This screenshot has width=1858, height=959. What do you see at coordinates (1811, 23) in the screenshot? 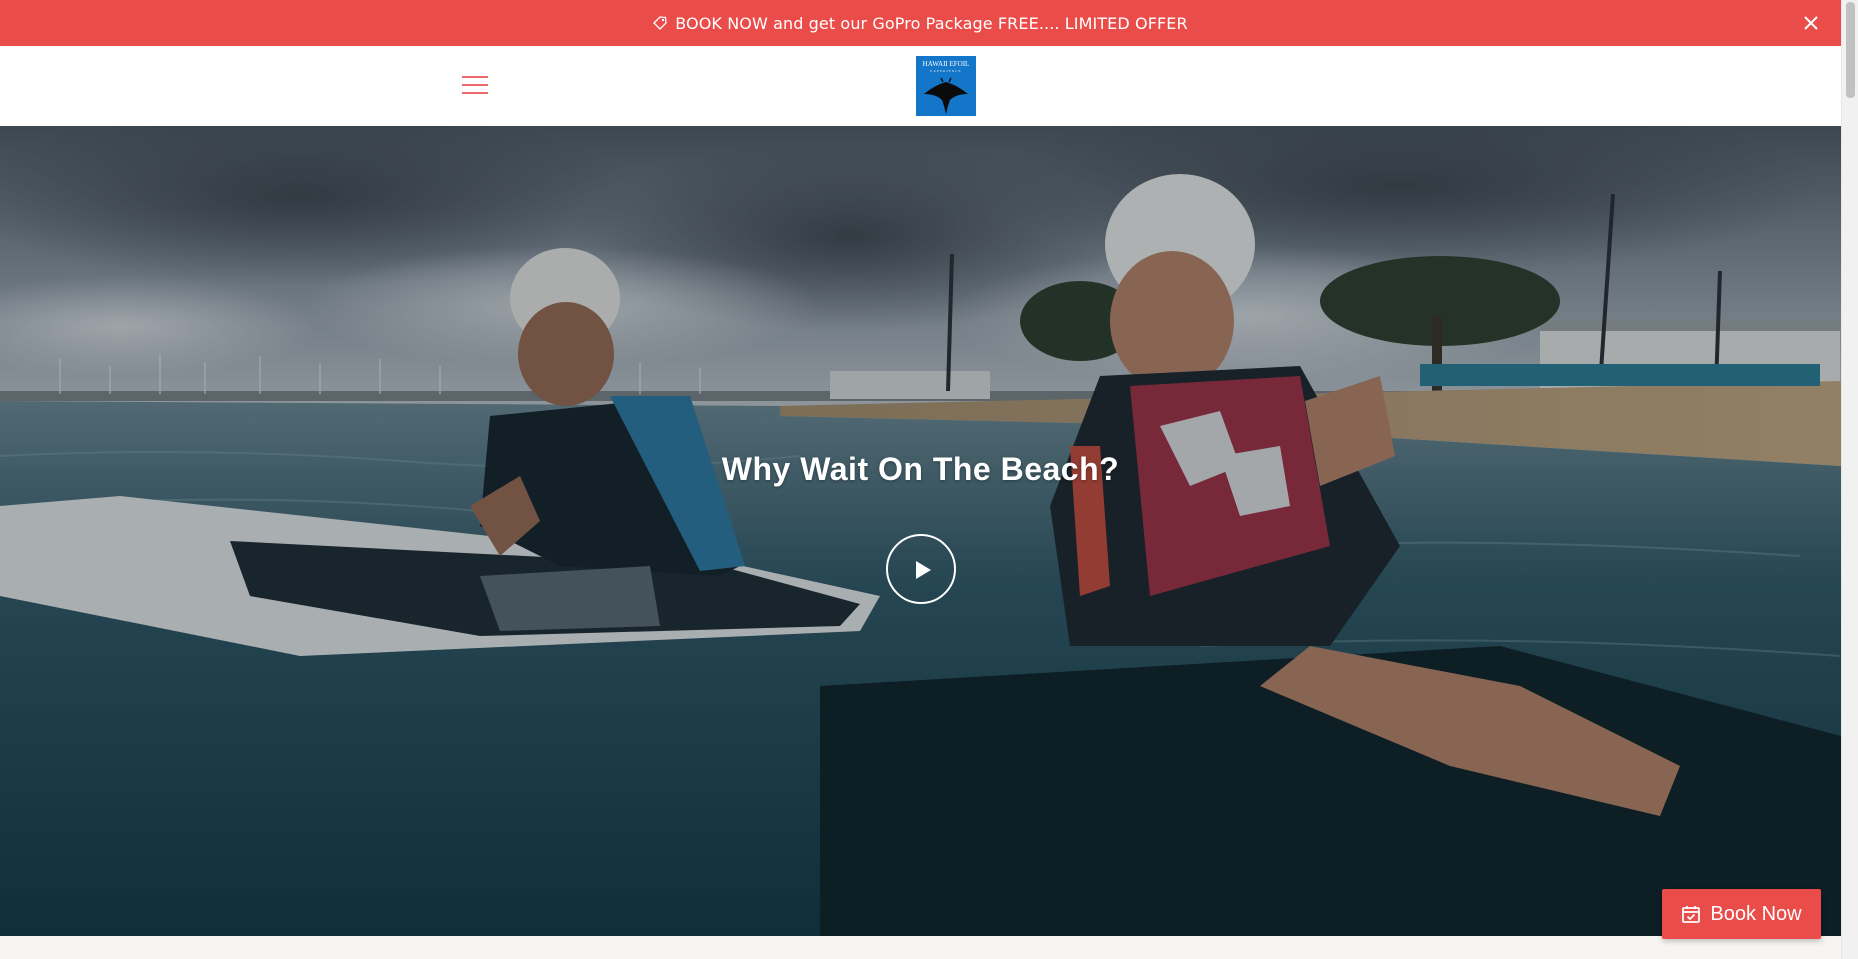
I see `close-icon` at bounding box center [1811, 23].